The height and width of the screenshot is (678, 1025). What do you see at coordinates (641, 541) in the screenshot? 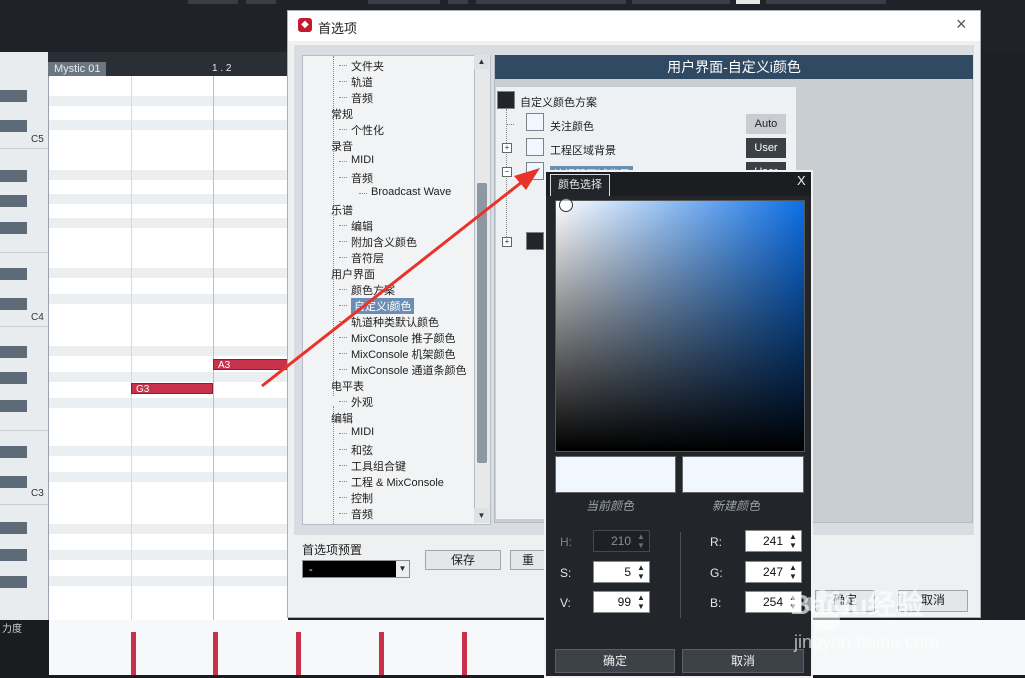
I see `hue-stepper-icon: ▲ ▼` at bounding box center [641, 541].